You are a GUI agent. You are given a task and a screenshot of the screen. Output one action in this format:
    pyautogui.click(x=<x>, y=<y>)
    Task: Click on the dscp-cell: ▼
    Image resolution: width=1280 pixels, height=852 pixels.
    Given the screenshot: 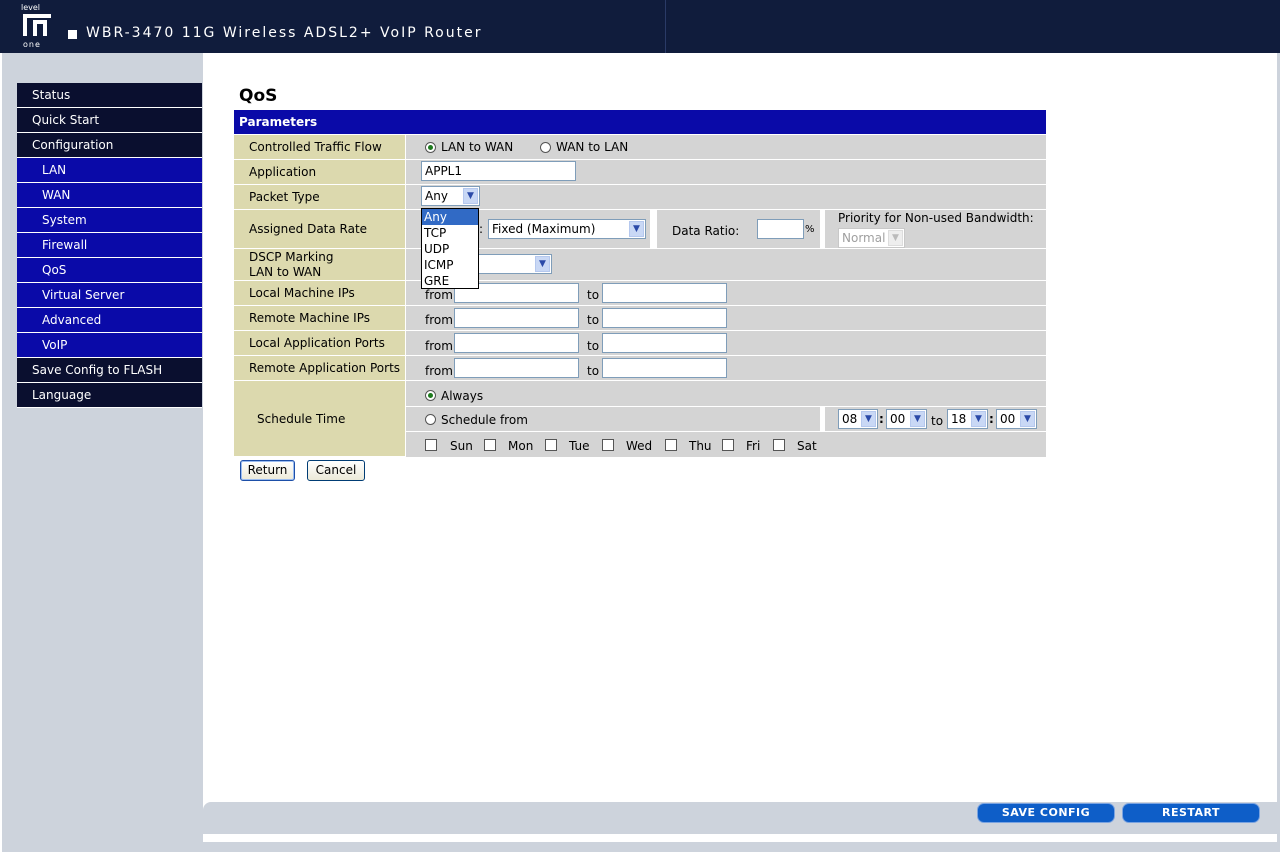 What is the action you would take?
    pyautogui.click(x=726, y=265)
    